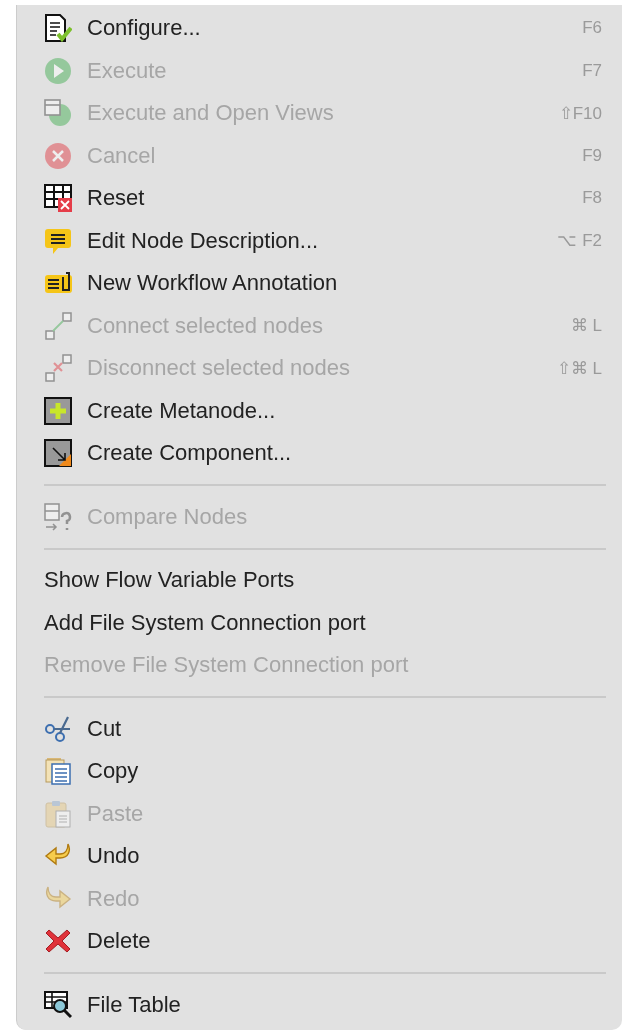  Describe the element at coordinates (58, 28) in the screenshot. I see `document-check-icon` at that location.